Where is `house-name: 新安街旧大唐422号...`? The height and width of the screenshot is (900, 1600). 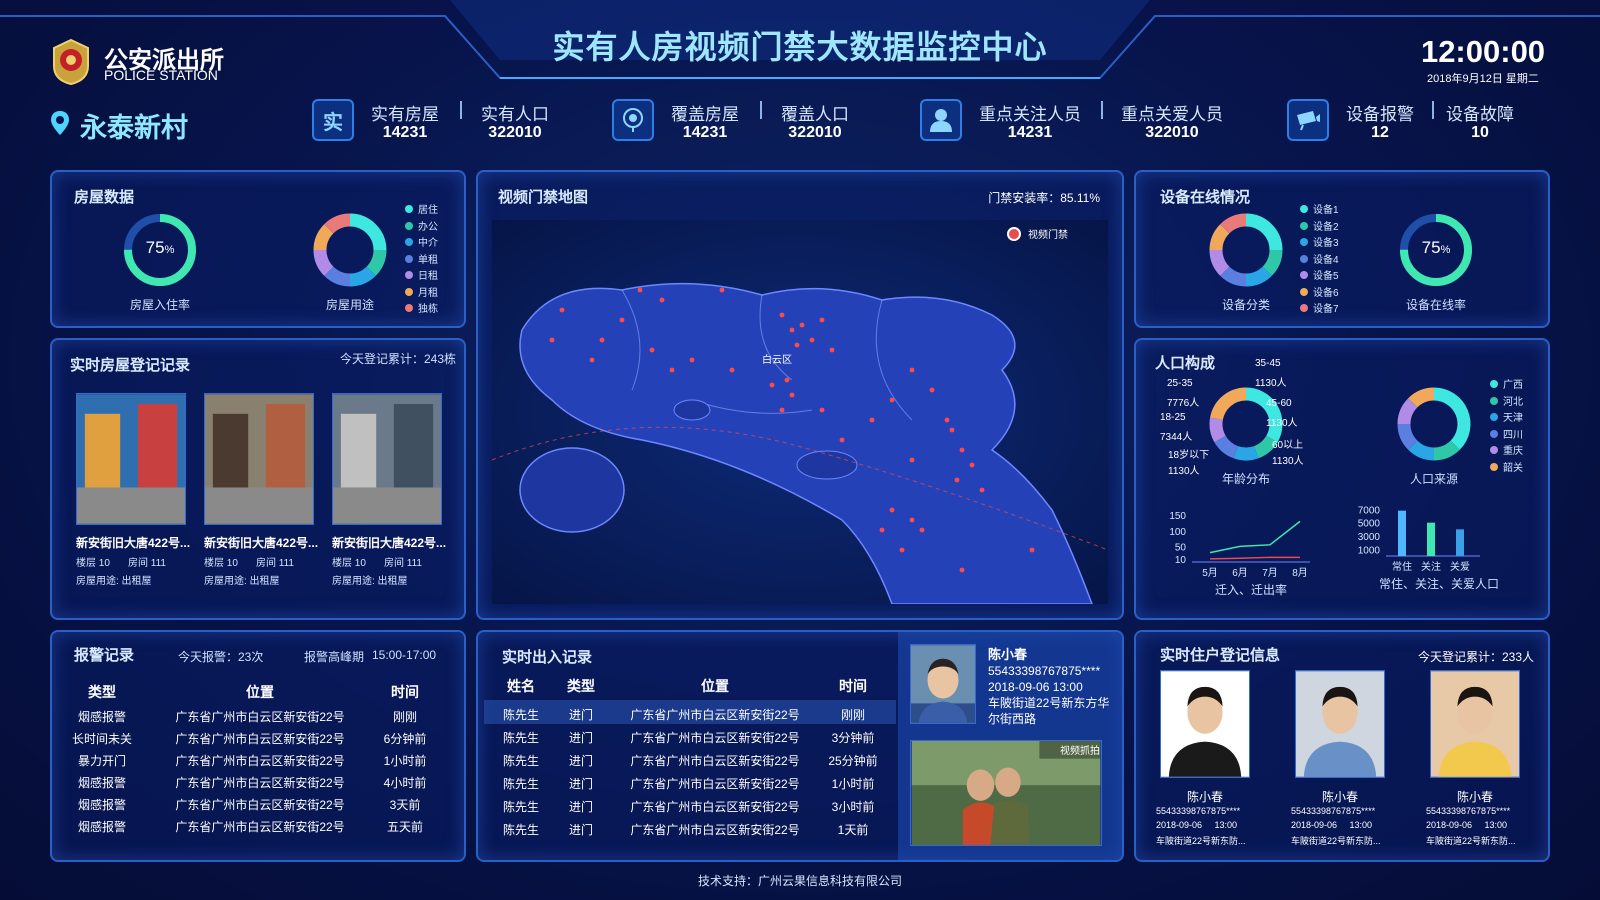 house-name: 新安街旧大唐422号... is located at coordinates (133, 543).